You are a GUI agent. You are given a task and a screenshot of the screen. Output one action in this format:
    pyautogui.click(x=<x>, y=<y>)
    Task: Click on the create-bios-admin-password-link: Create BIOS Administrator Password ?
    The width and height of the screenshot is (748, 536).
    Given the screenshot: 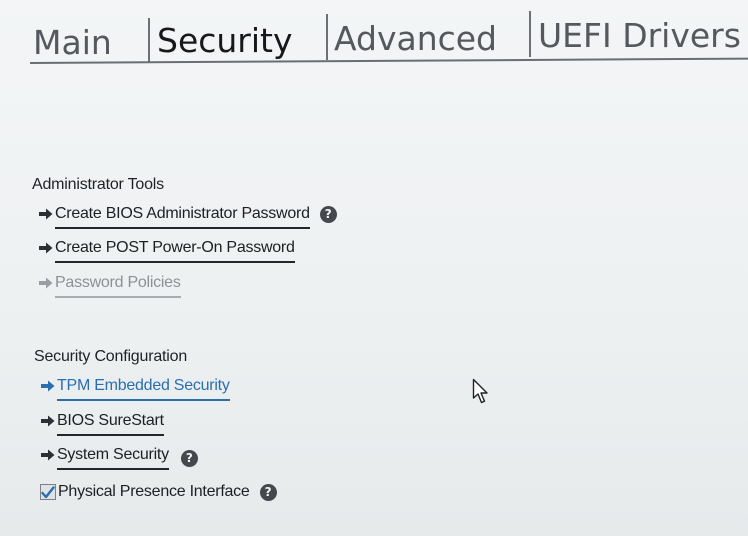 What is the action you would take?
    pyautogui.click(x=187, y=217)
    